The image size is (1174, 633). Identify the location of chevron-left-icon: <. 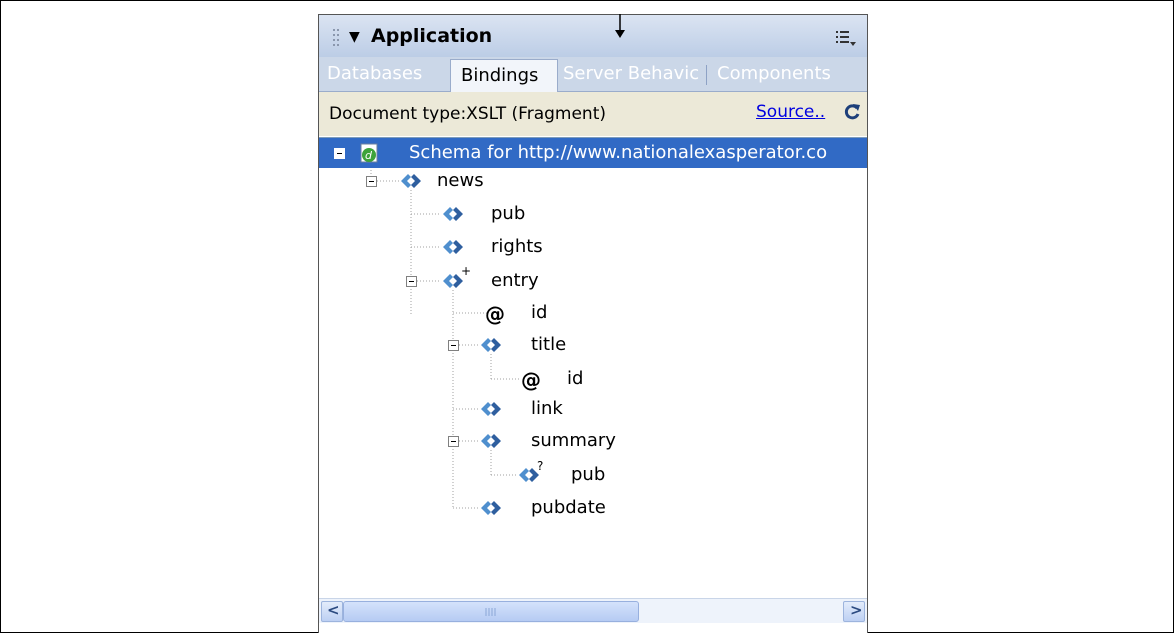
(333, 610).